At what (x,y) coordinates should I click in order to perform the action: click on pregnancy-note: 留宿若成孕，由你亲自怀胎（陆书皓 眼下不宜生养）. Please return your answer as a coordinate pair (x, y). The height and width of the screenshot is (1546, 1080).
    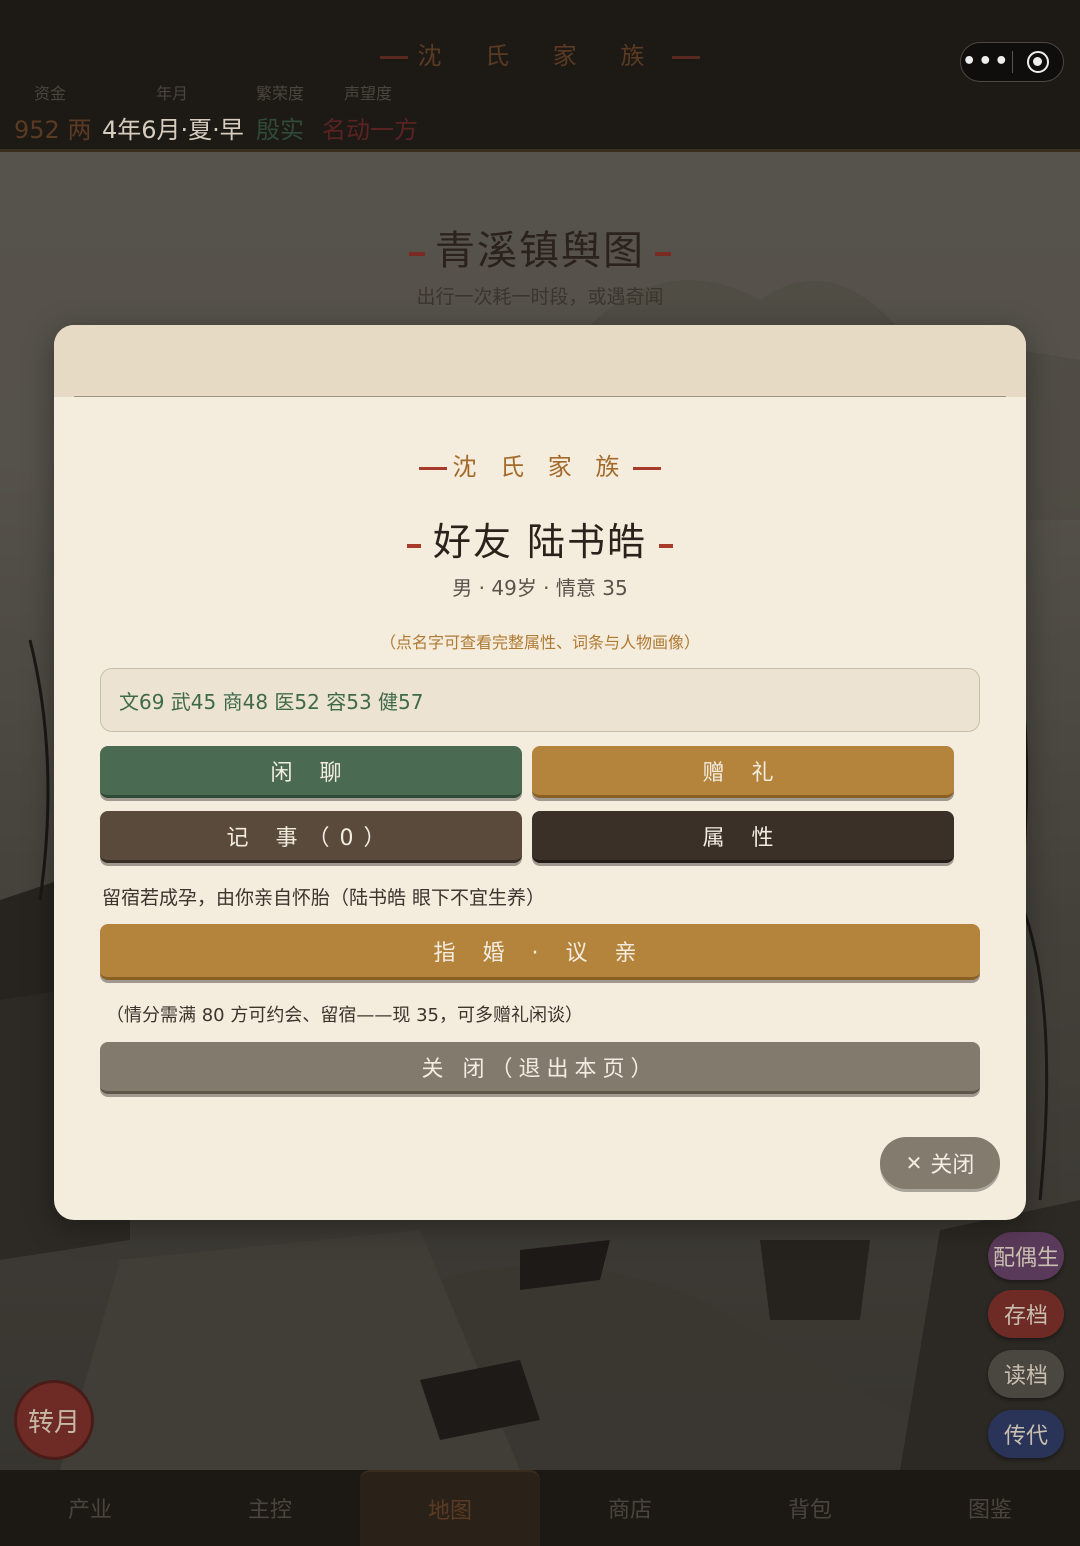
    Looking at the image, I should click on (324, 898).